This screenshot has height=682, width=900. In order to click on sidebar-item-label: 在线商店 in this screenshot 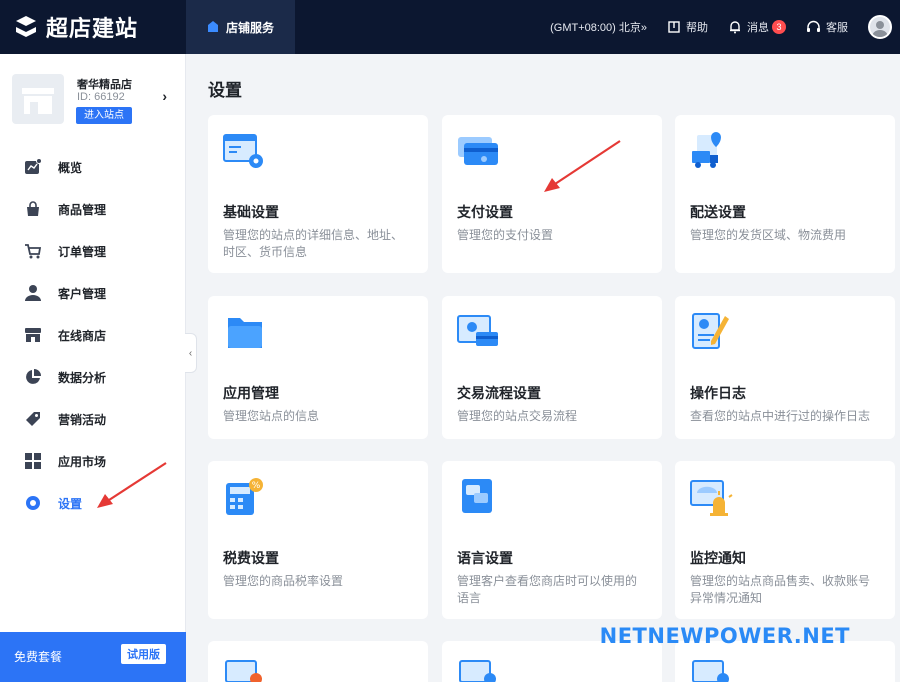, I will do `click(82, 335)`.